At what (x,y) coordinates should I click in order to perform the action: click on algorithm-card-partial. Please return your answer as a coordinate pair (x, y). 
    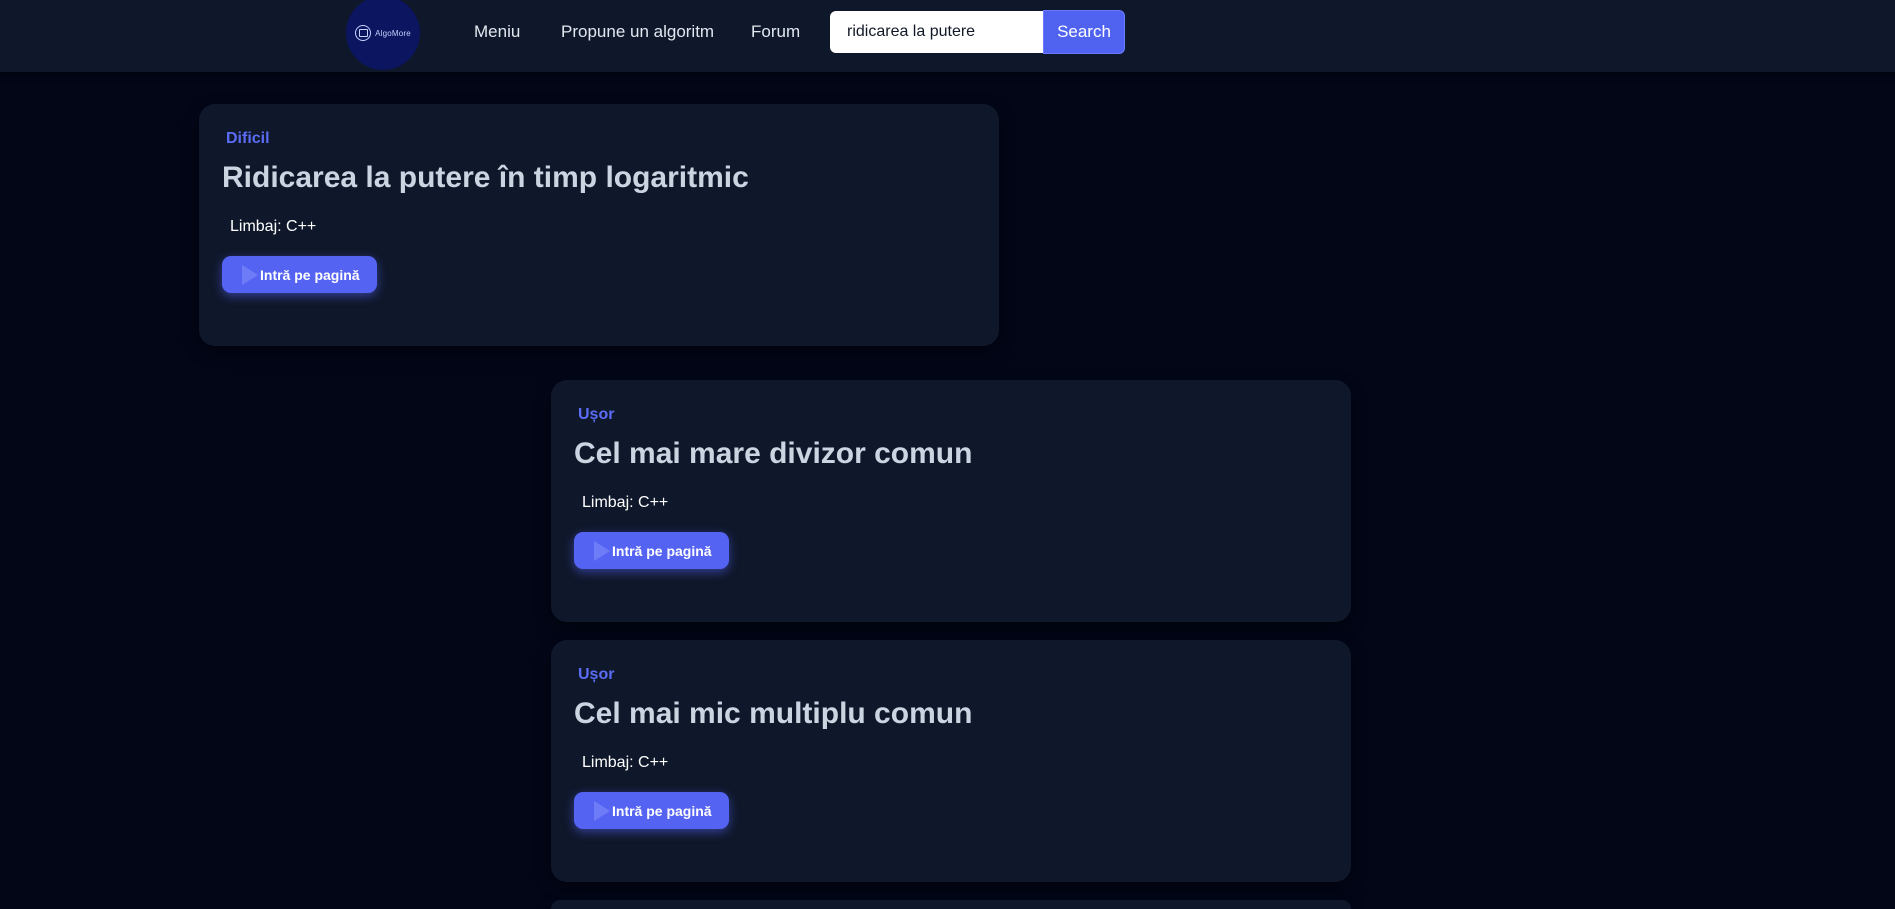
    Looking at the image, I should click on (951, 904).